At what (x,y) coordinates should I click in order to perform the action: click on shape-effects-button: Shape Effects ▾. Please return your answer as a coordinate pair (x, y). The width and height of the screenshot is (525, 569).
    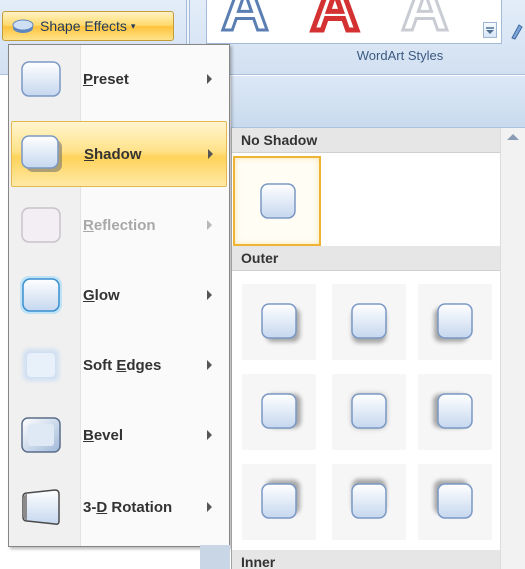
    Looking at the image, I should click on (88, 26).